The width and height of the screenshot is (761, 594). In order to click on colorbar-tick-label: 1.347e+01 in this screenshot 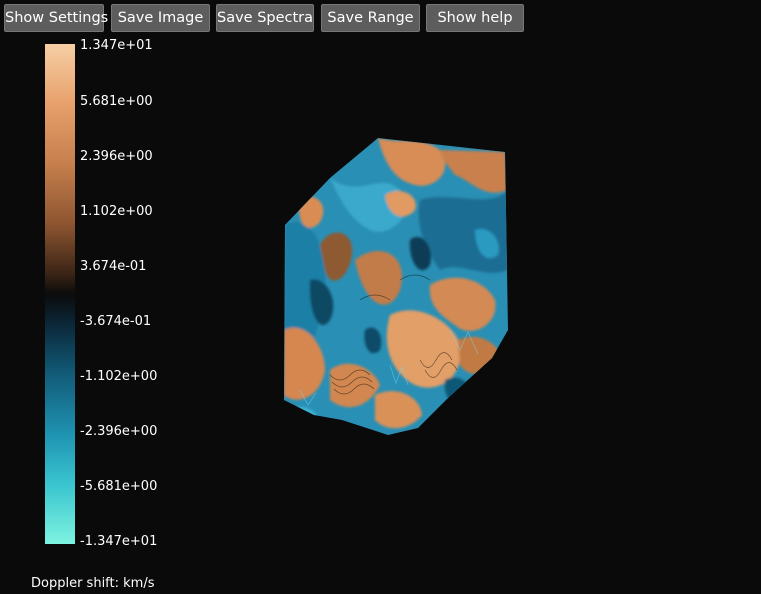, I will do `click(116, 45)`.